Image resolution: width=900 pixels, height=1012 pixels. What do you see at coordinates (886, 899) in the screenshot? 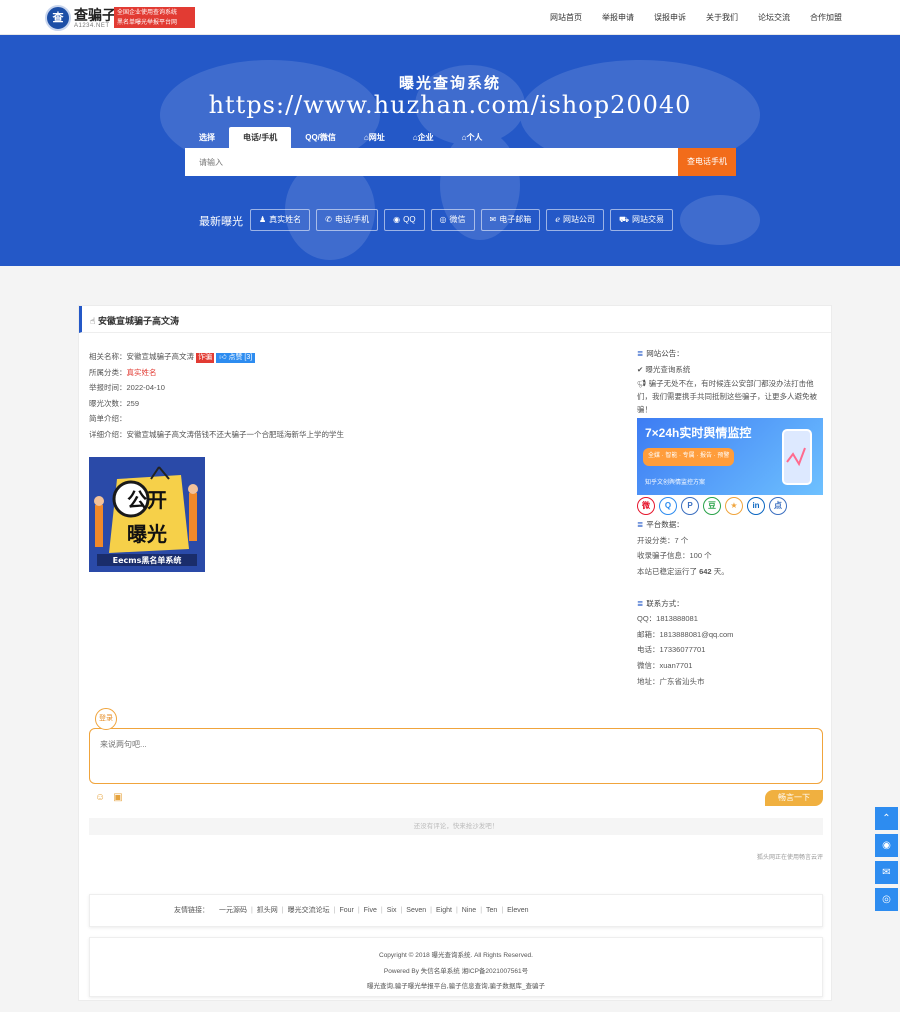
I see `wechat-float-icon: ◎` at bounding box center [886, 899].